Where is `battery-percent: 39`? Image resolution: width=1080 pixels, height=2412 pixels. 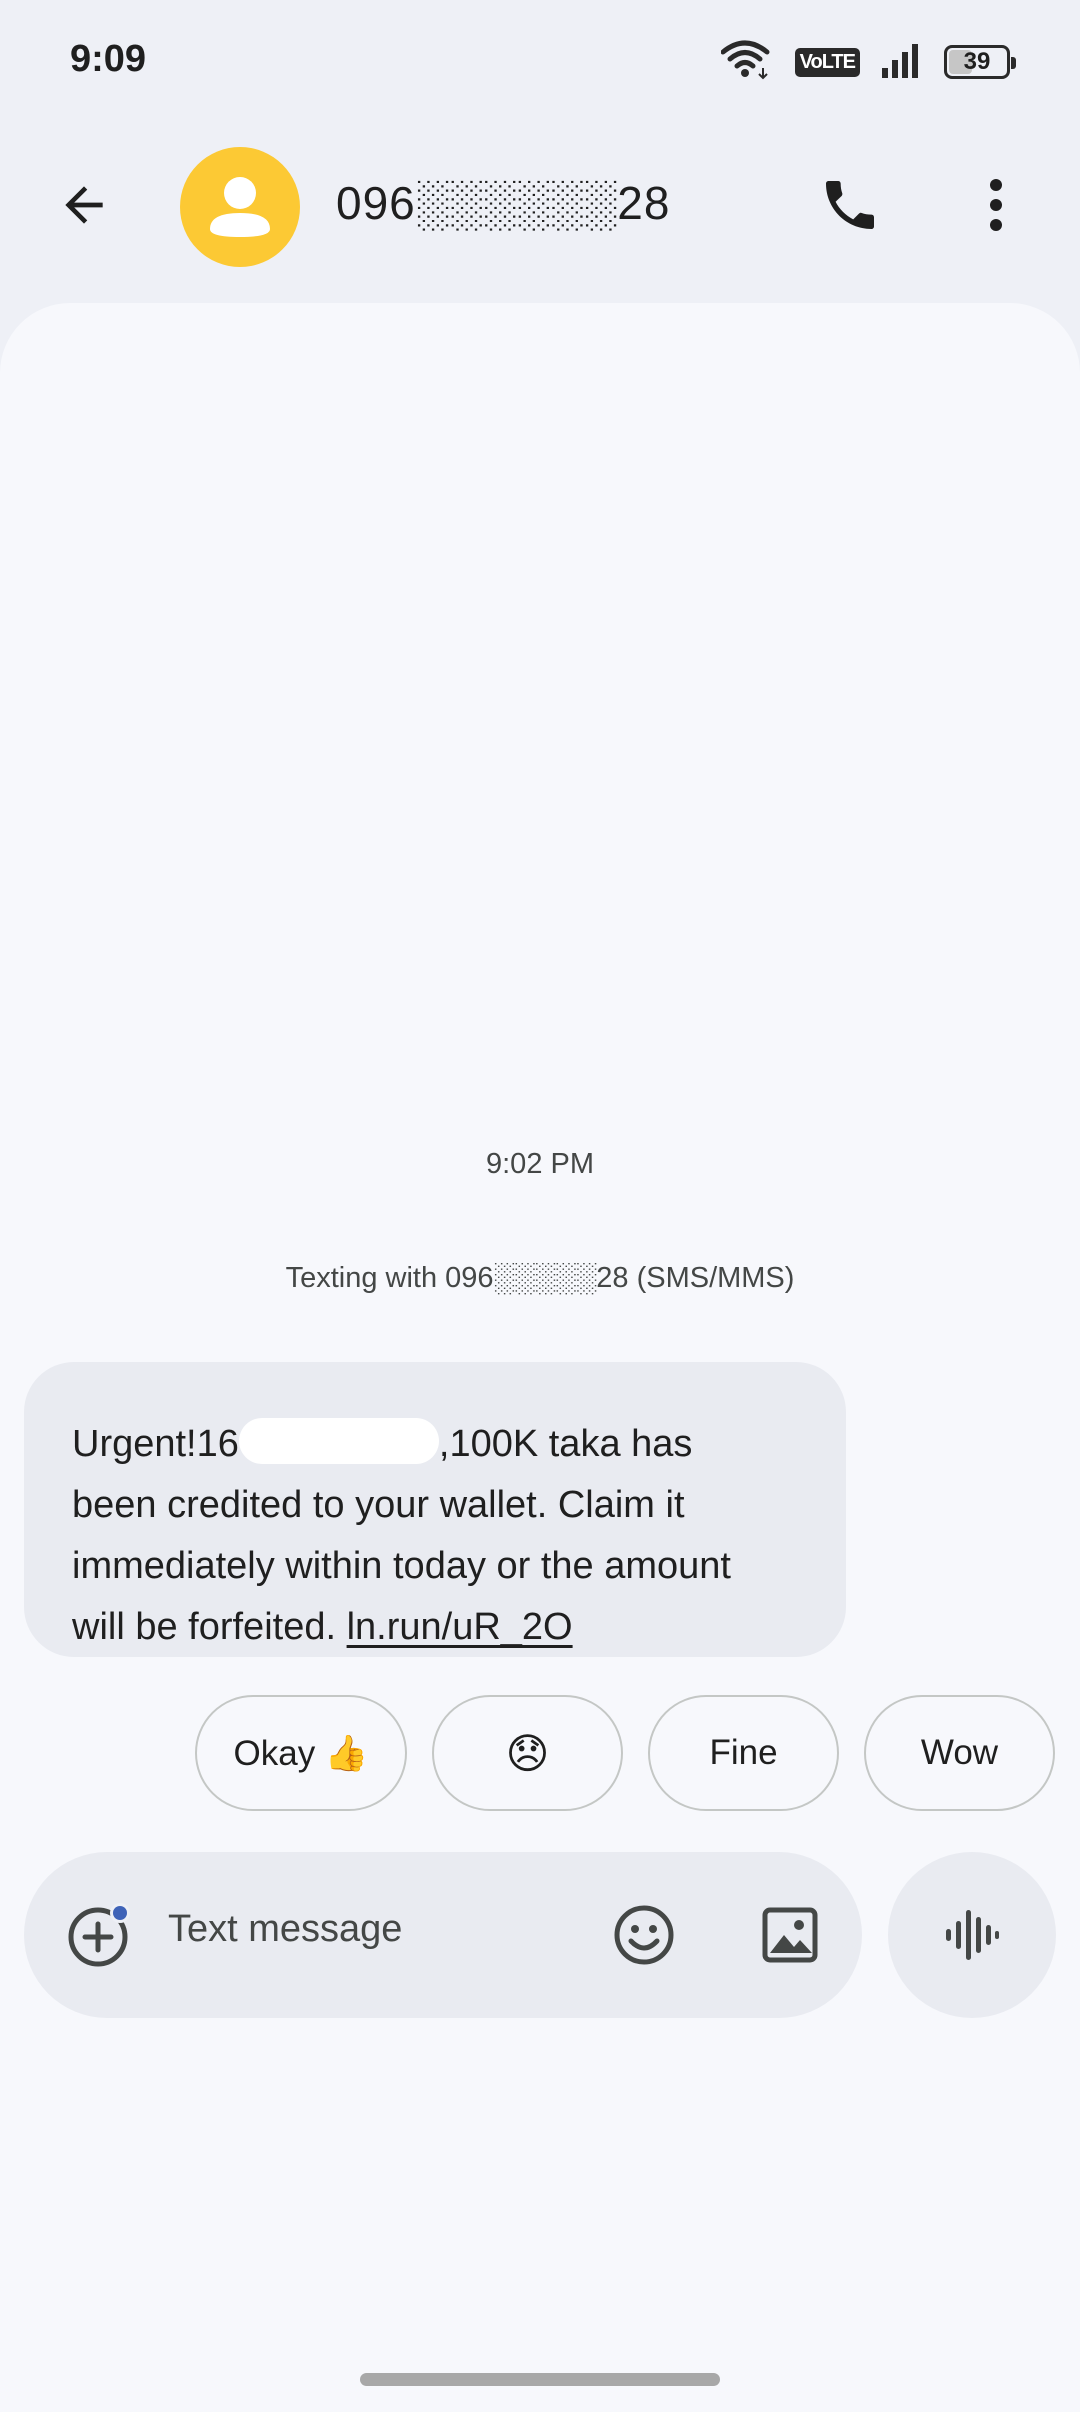
battery-percent: 39 is located at coordinates (977, 61).